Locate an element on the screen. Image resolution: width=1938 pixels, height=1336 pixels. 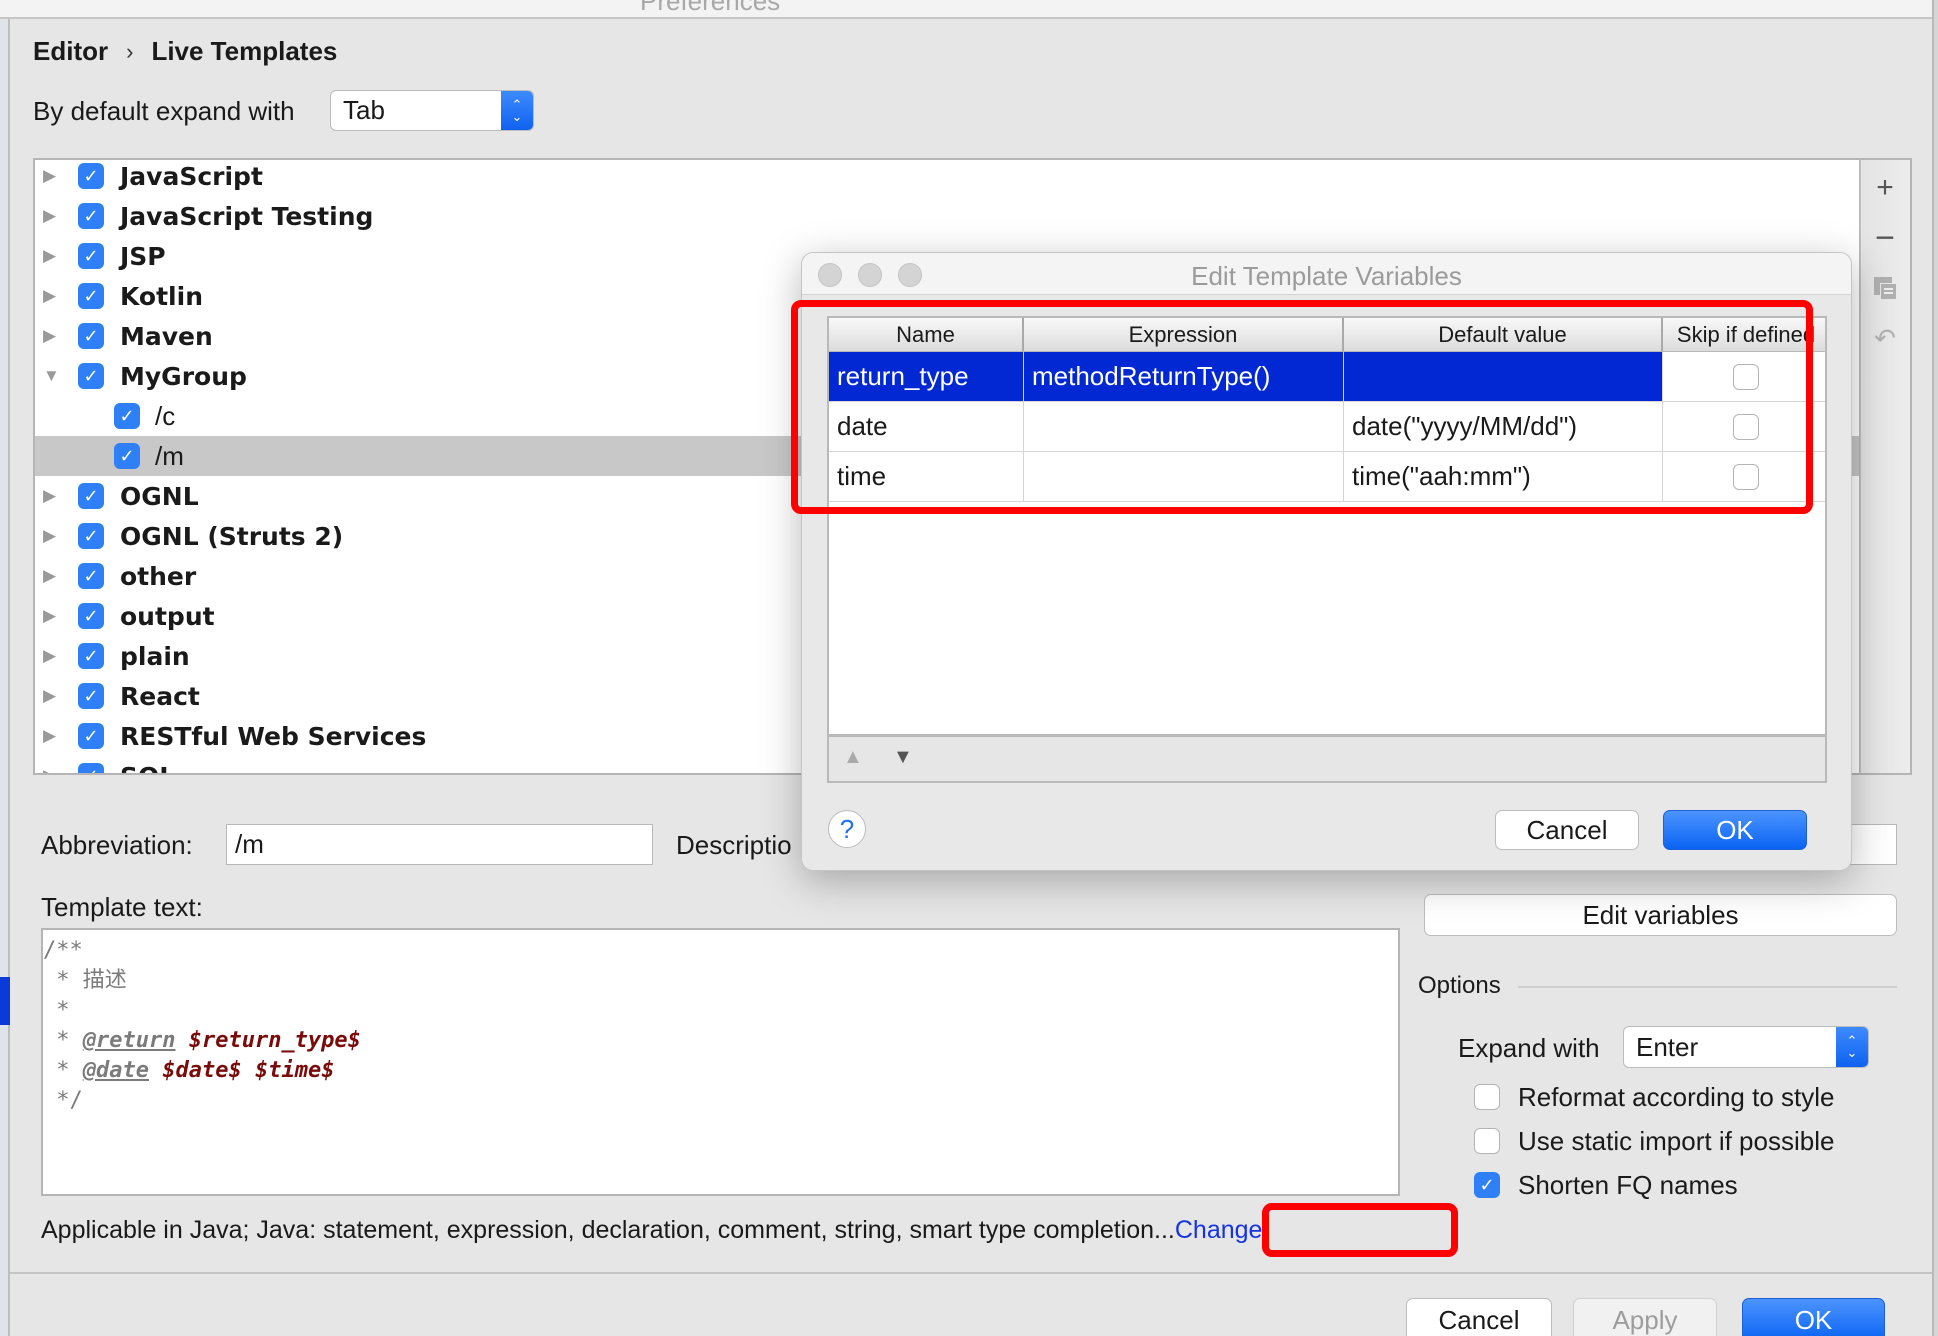
reformat-label: Reformat according to style is located at coordinates (1676, 1096).